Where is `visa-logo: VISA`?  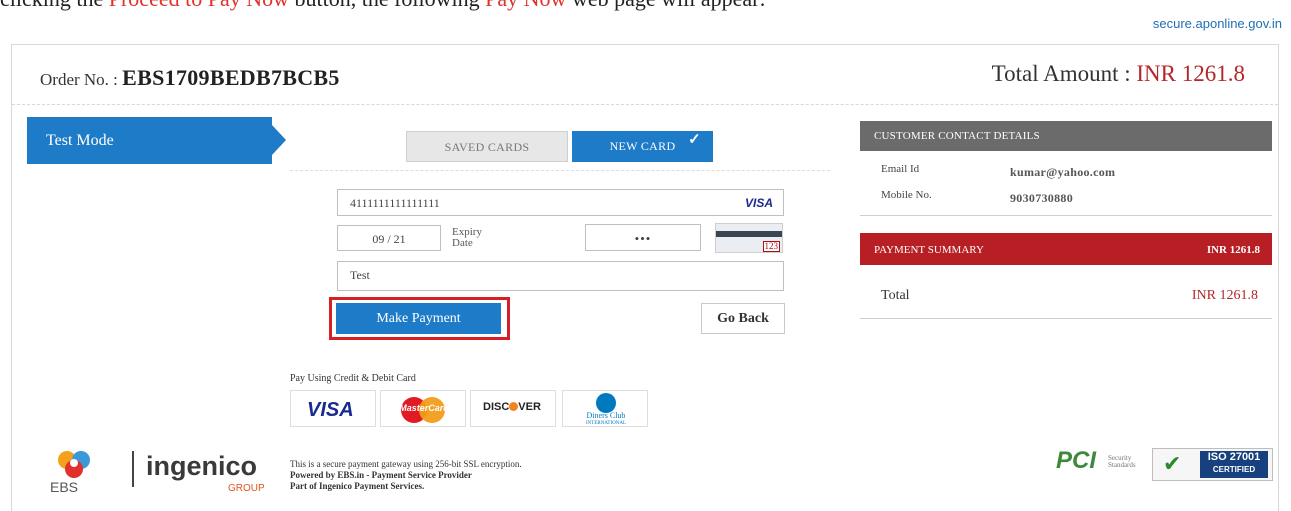
visa-logo: VISA is located at coordinates (333, 408).